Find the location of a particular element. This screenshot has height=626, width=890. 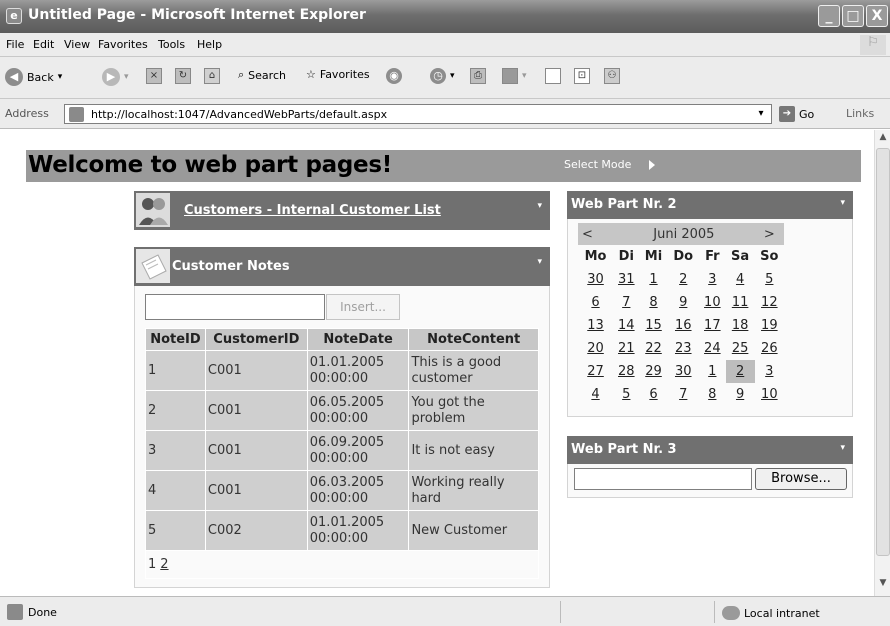

scroll-down-icon: ▼ is located at coordinates (883, 586).